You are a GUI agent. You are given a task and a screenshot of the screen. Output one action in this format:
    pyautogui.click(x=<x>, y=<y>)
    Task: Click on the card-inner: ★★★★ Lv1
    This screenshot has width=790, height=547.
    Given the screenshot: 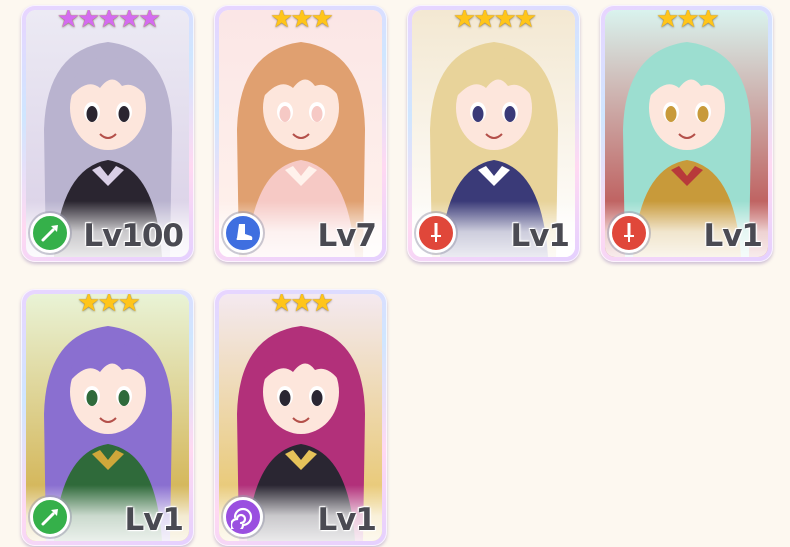 What is the action you would take?
    pyautogui.click(x=493, y=133)
    